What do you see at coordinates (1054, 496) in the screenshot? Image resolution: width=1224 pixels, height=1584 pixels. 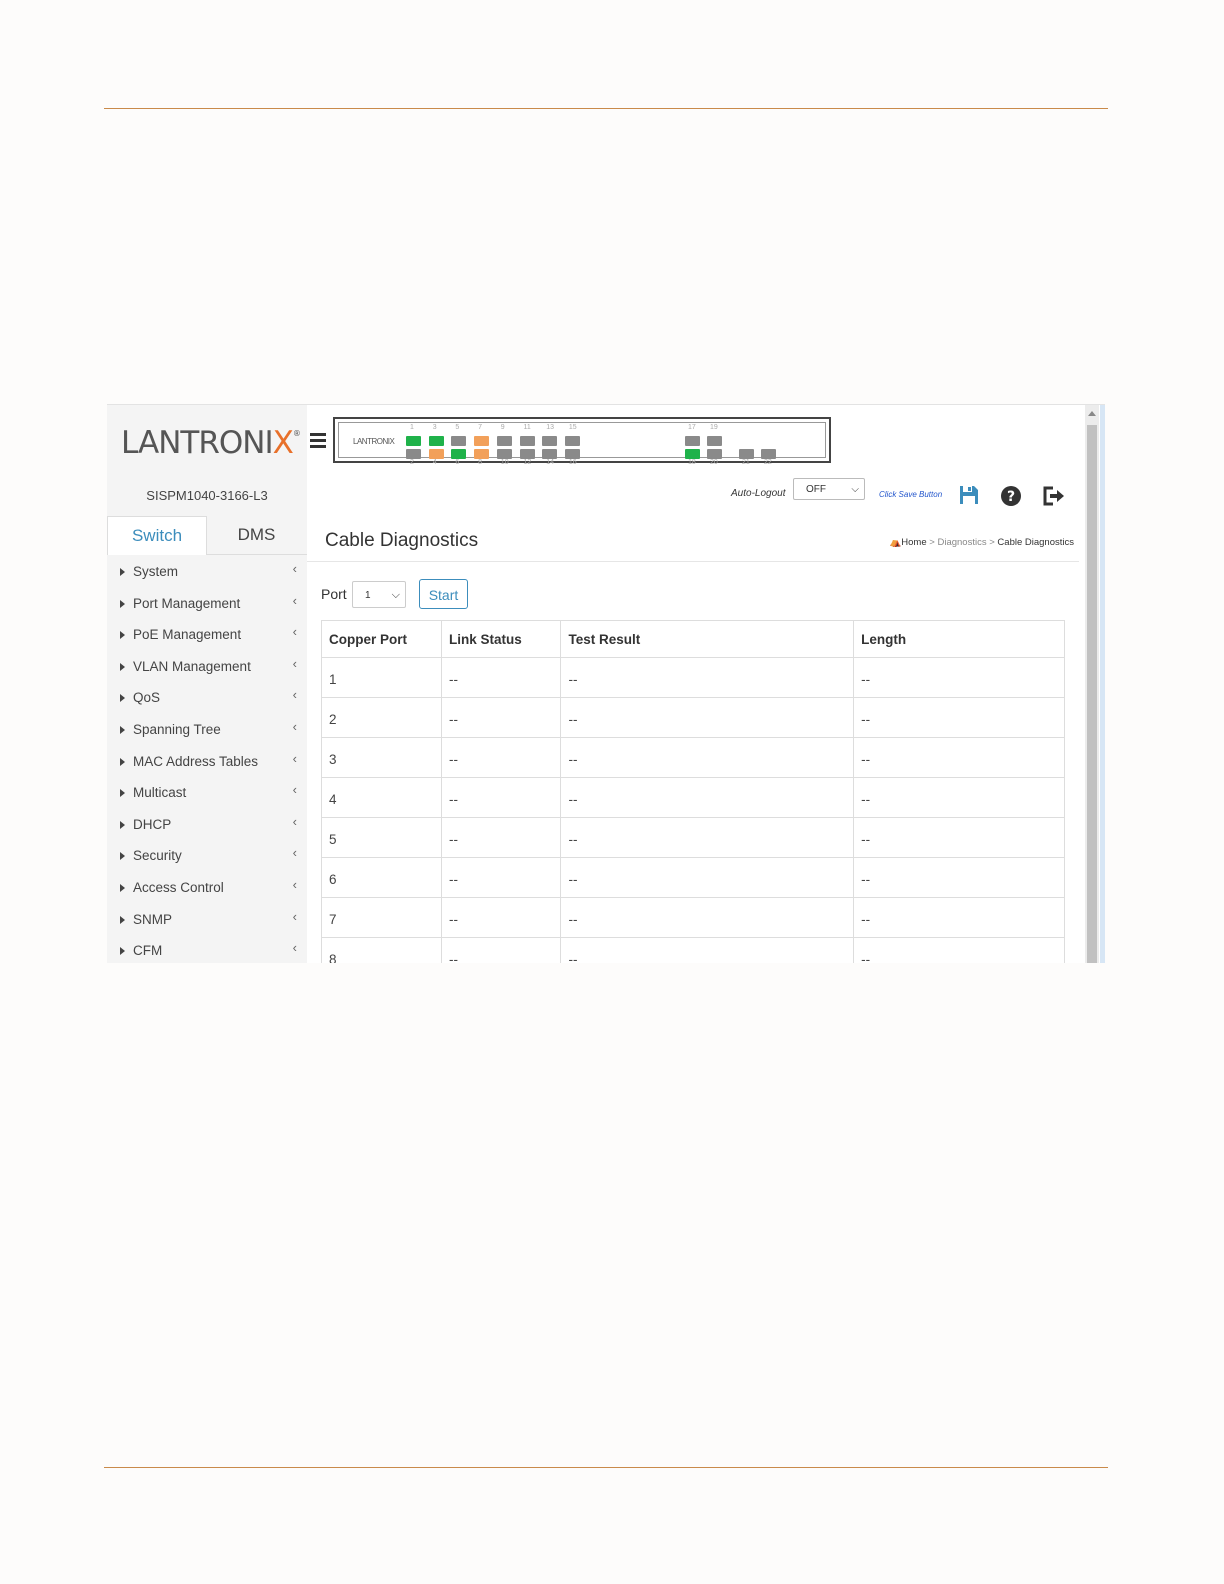 I see `logout-icon` at bounding box center [1054, 496].